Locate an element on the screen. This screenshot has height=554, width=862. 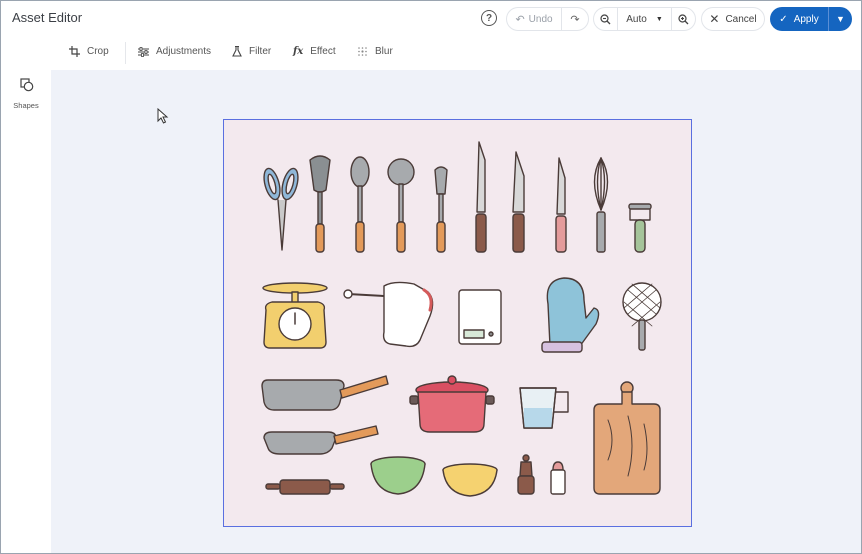
sliders-icon is located at coordinates (143, 51).